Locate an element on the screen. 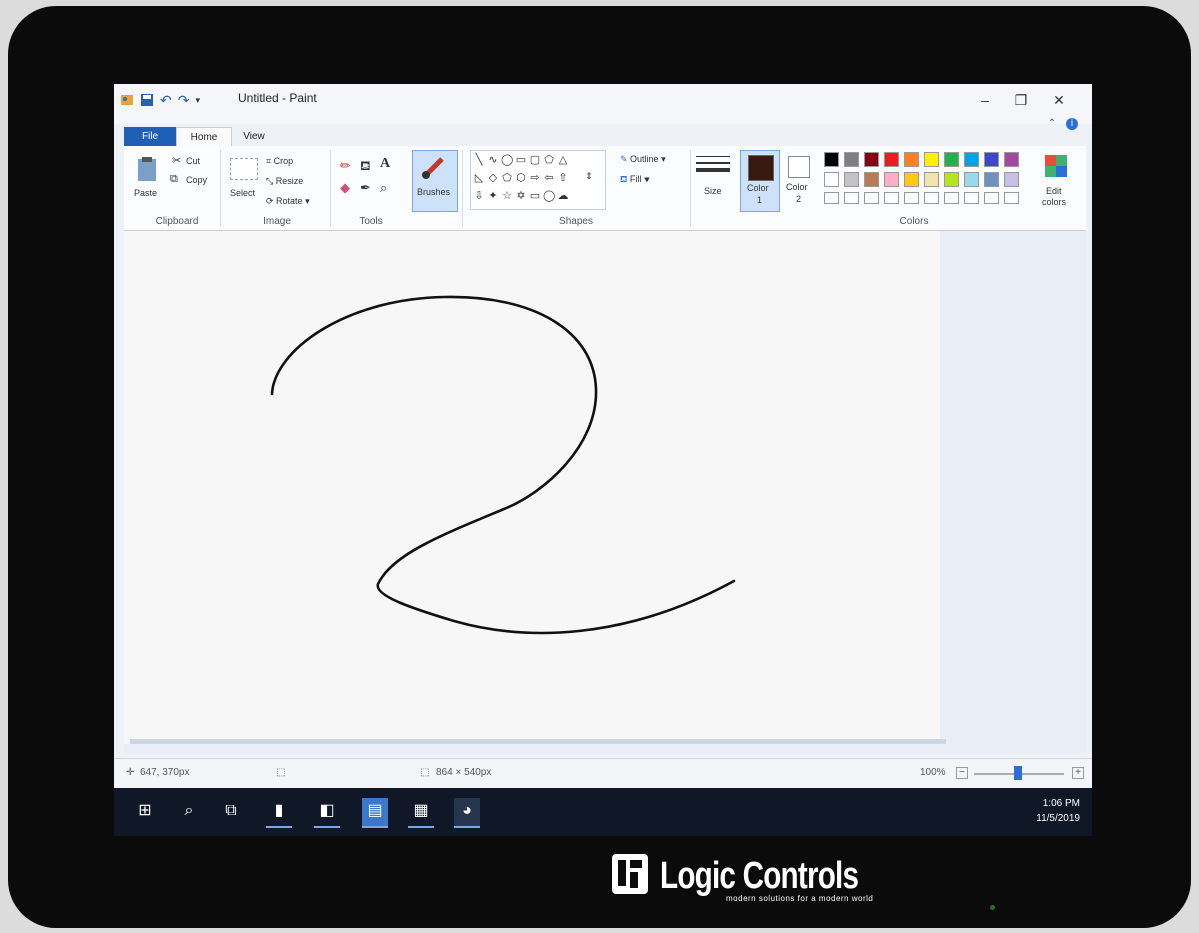 This screenshot has height=933, width=1199. horizontal-scrollbar is located at coordinates (538, 741).